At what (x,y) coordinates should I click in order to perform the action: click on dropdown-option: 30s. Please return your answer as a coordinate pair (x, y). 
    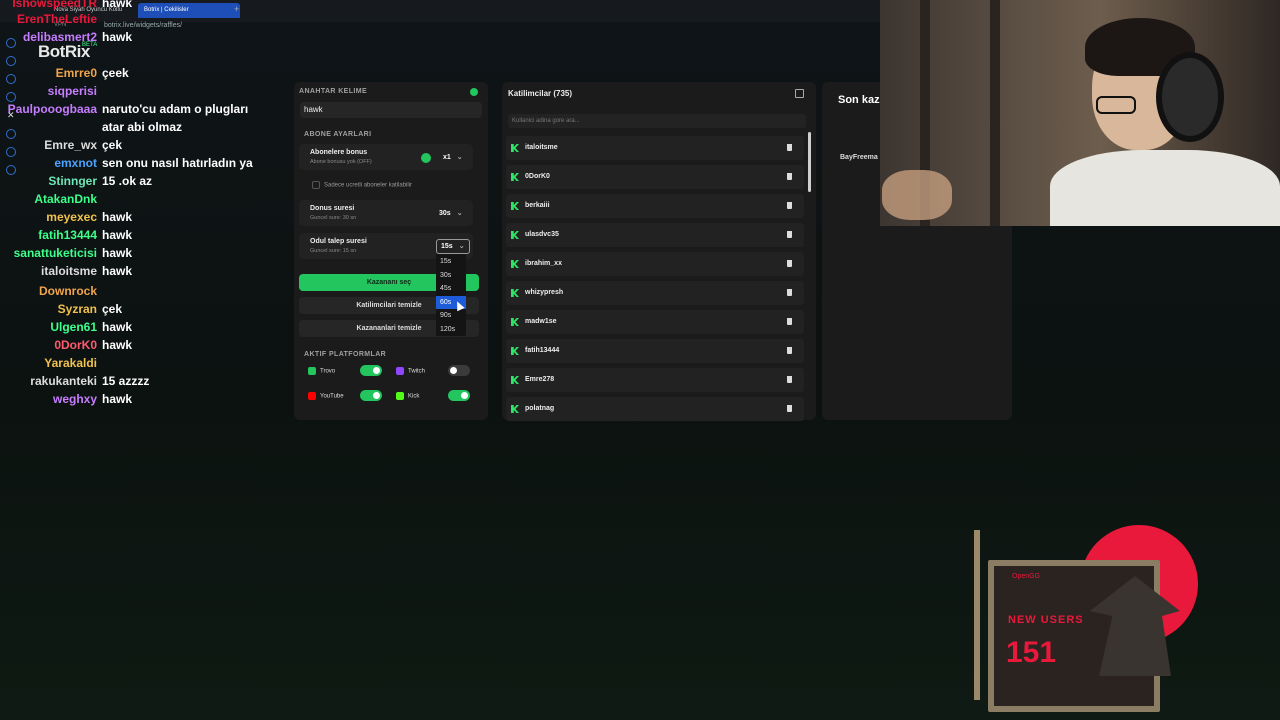
    Looking at the image, I should click on (451, 275).